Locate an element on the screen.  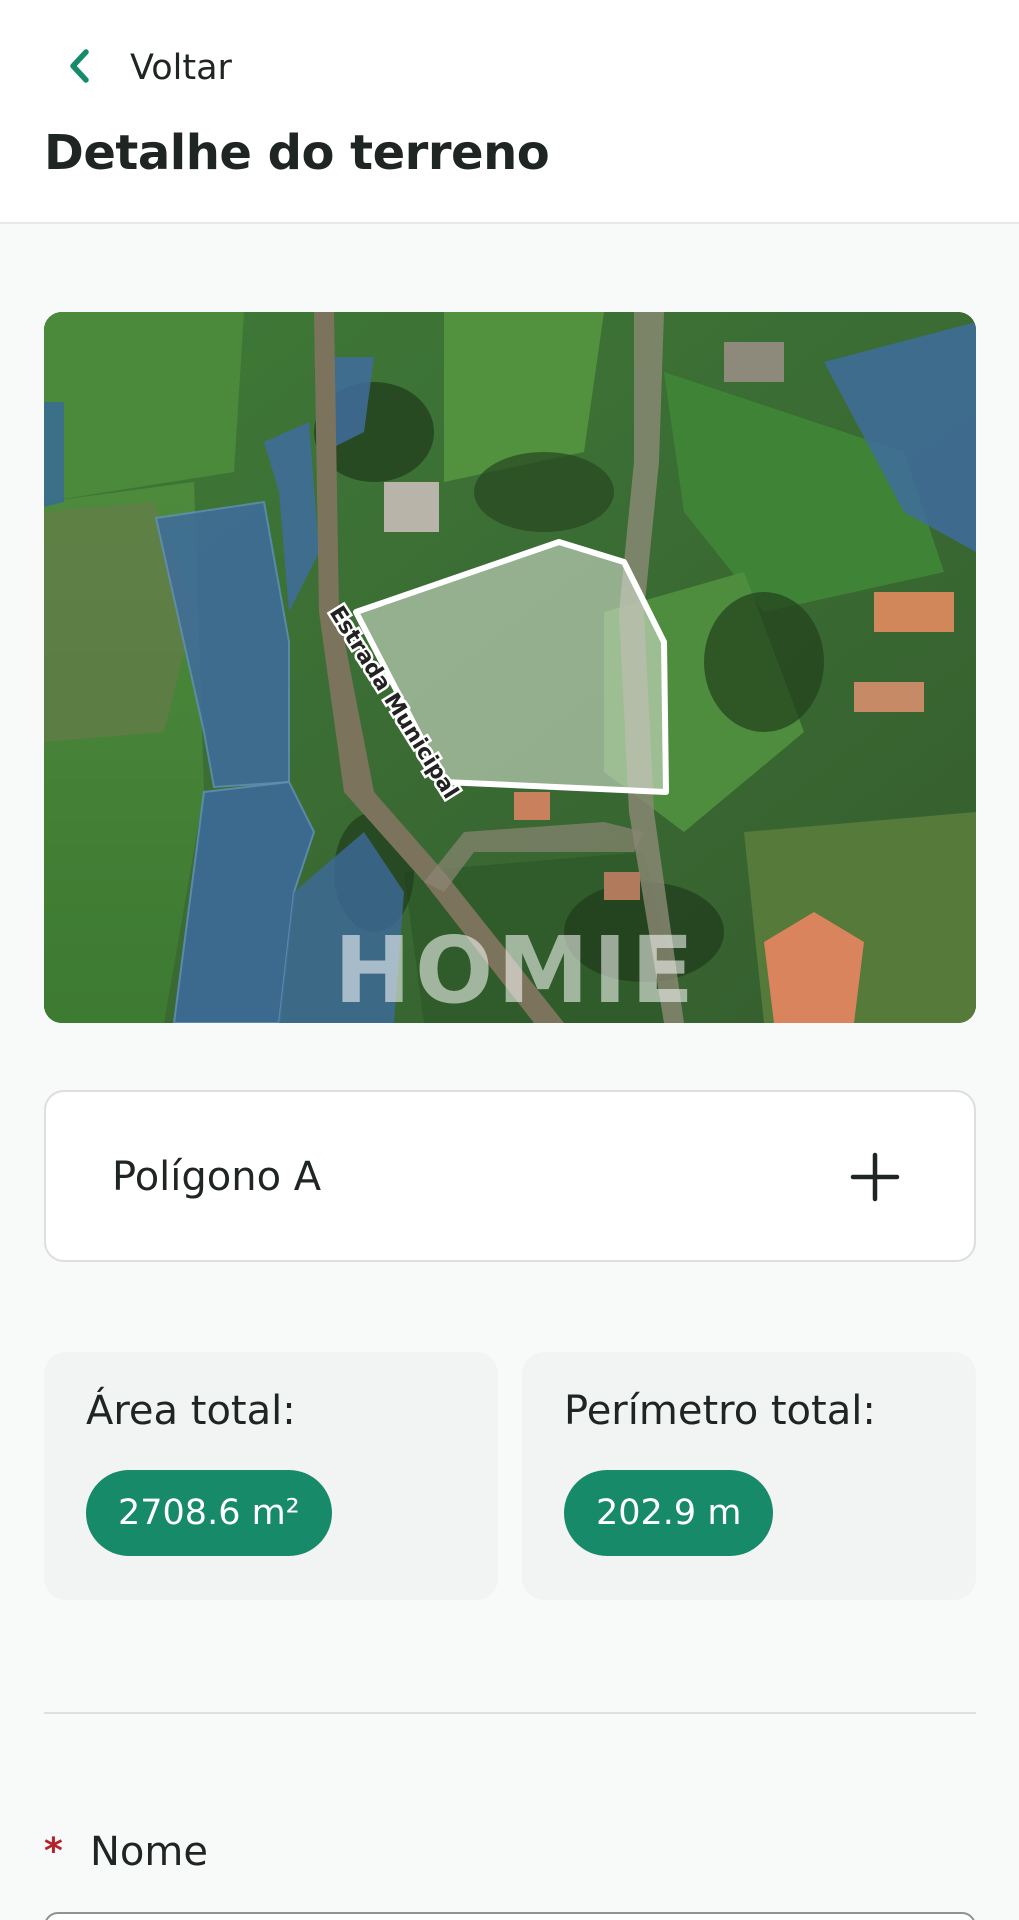
area-value-badge: 2708.6 m² is located at coordinates (209, 1513).